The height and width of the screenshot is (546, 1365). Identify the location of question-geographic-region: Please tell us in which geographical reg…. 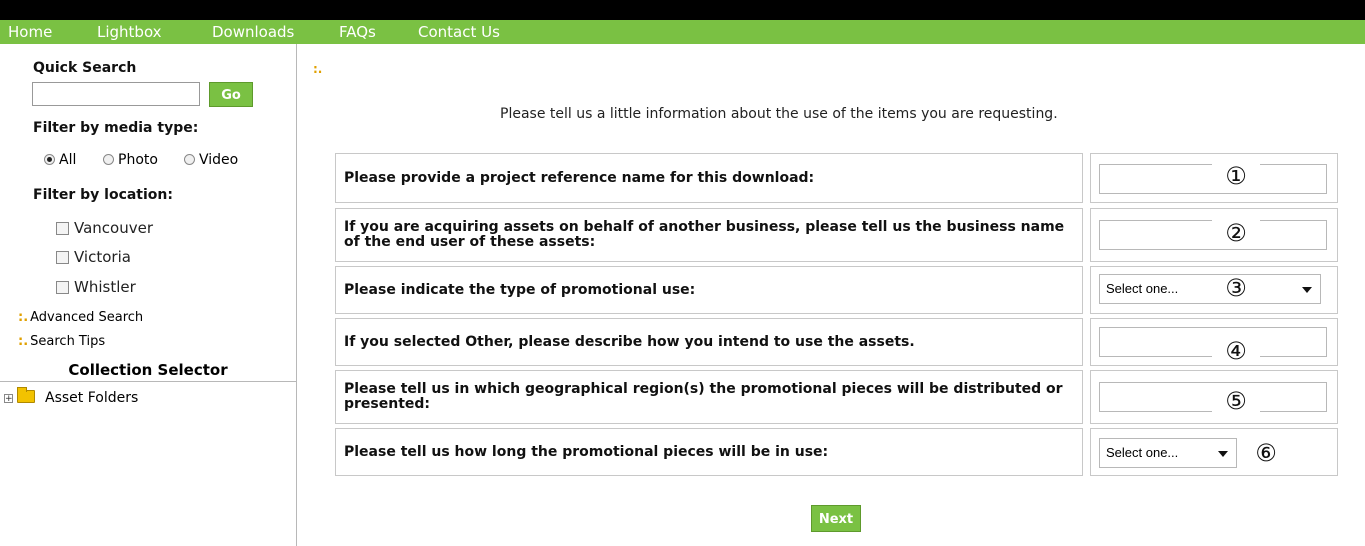
(709, 397).